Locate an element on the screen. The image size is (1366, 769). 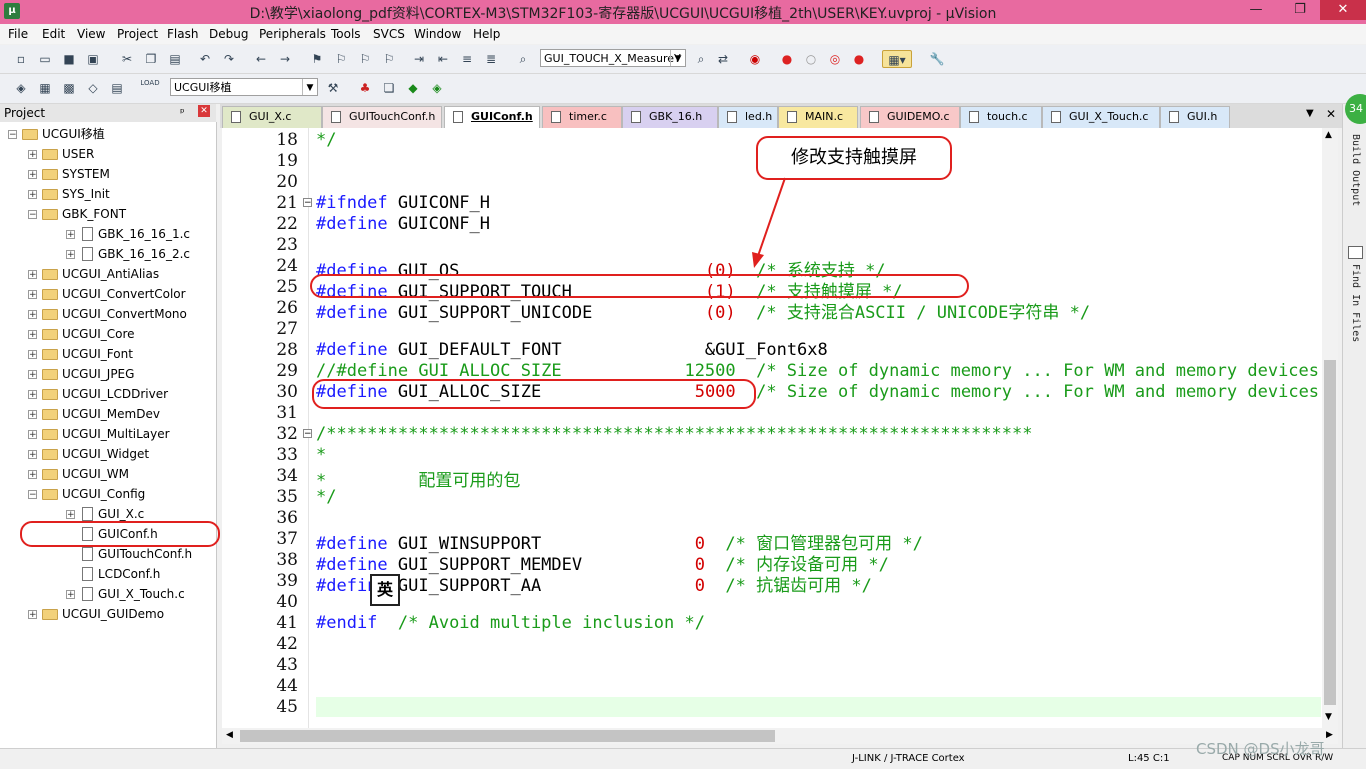
tab-guidemo-c: GUIDEMO.c is located at coordinates (910, 117).